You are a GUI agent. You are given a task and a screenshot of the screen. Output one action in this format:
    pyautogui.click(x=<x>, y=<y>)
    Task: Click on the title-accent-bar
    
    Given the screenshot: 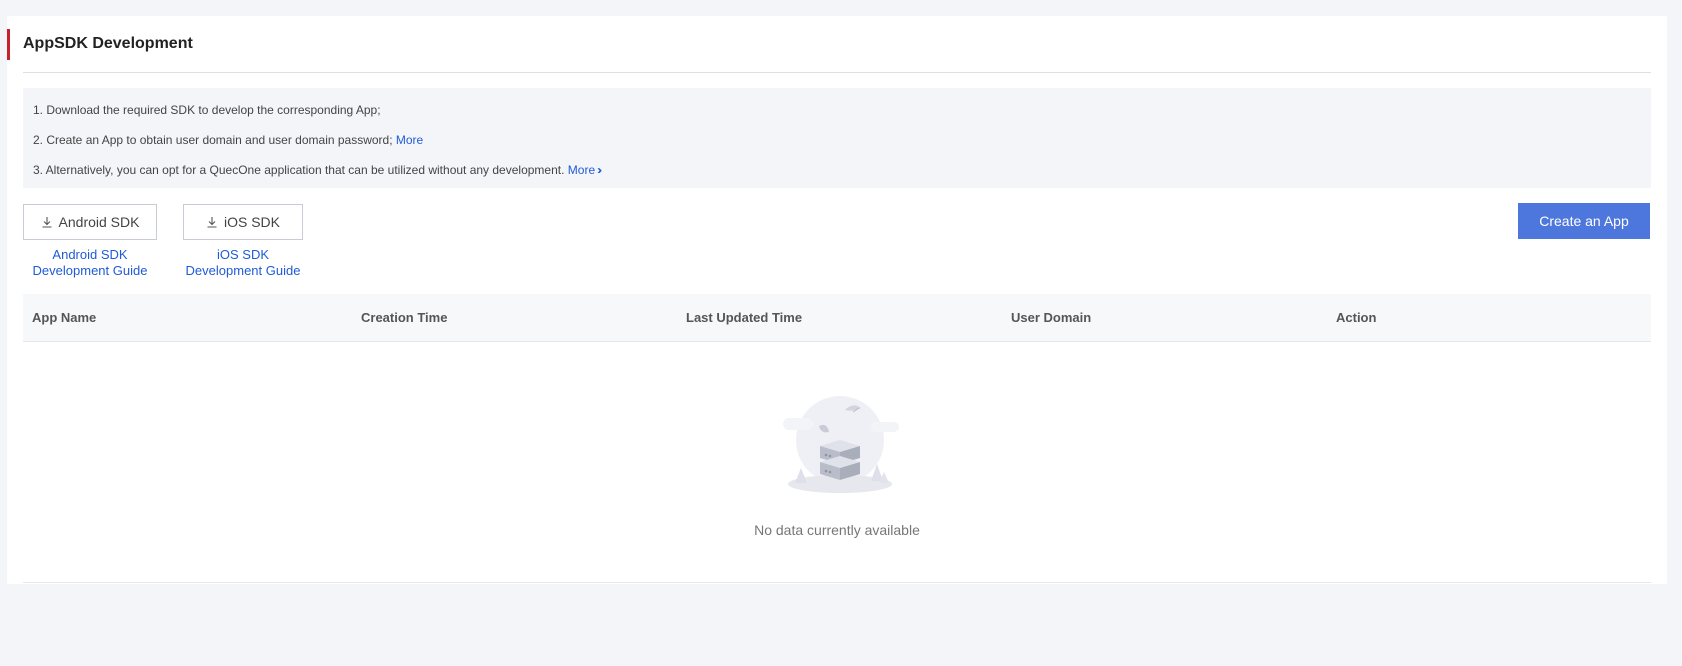 What is the action you would take?
    pyautogui.click(x=8, y=44)
    